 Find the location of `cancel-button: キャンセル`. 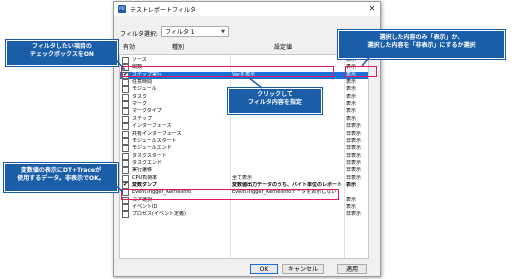

cancel-button: キャンセル is located at coordinates (303, 269).